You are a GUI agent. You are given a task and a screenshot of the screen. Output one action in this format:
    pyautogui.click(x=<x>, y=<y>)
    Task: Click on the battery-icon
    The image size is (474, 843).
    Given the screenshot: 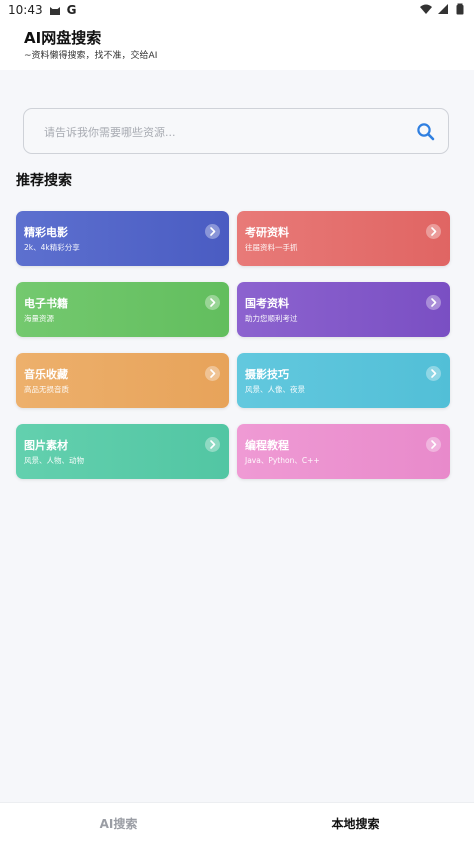 What is the action you would take?
    pyautogui.click(x=460, y=9)
    